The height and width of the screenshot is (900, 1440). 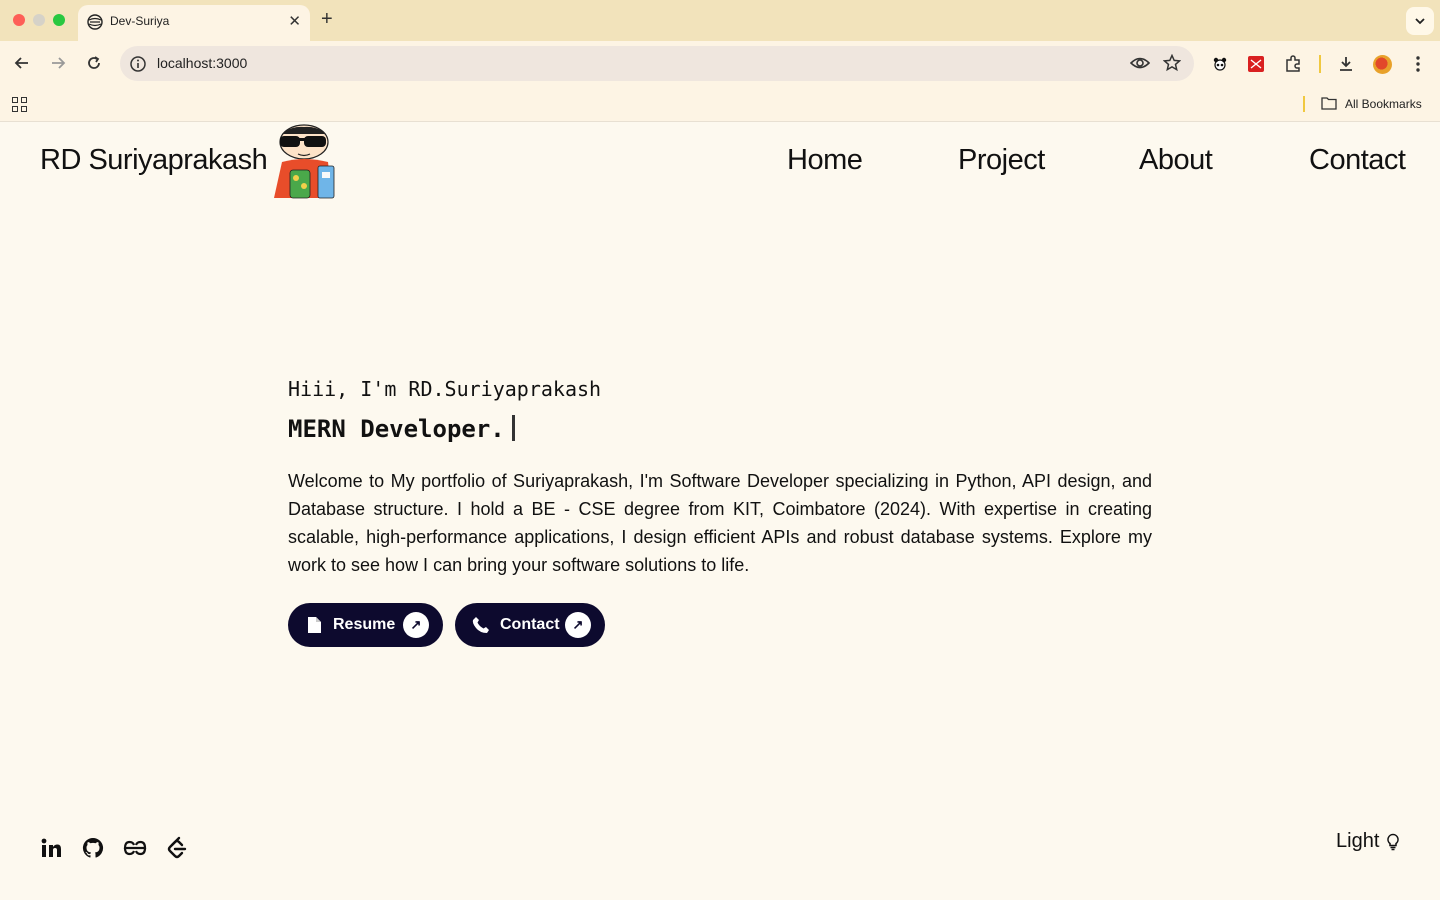 I want to click on geeksforgeeks-icon, so click(x=135, y=848).